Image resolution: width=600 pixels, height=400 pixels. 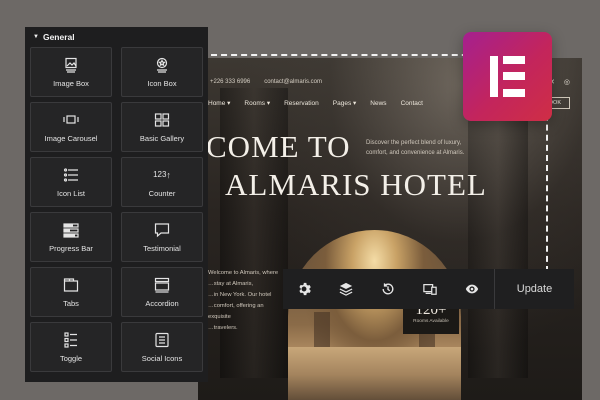 I want to click on toggle-icon, so click(x=71, y=339).